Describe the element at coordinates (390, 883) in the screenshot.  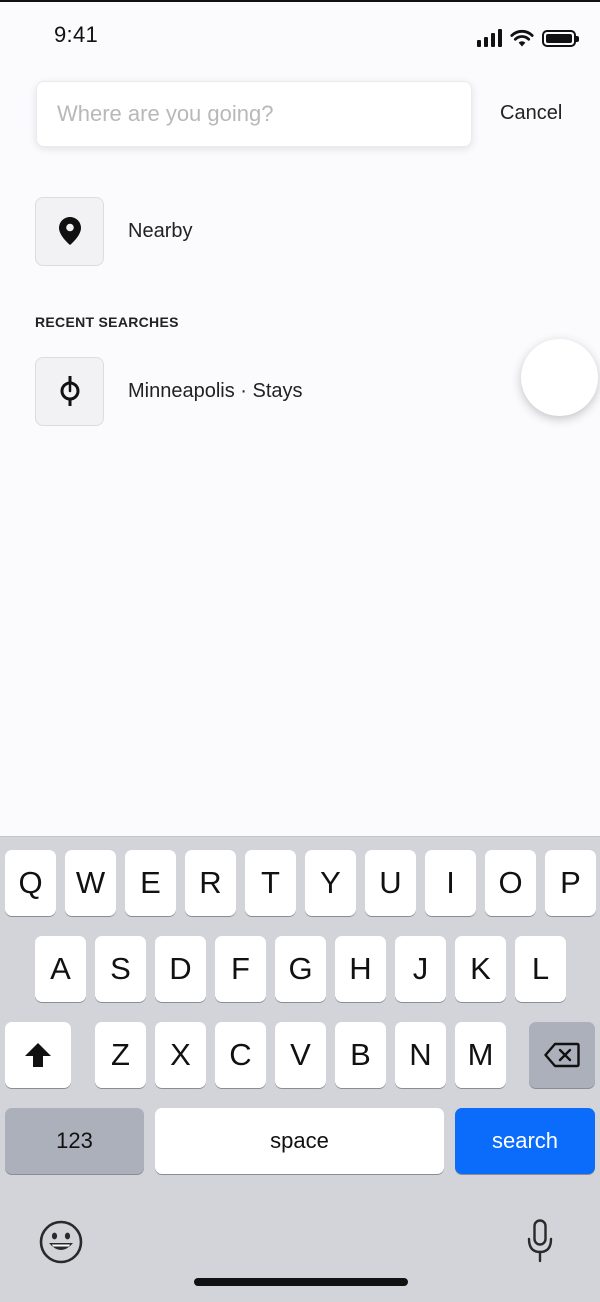
I see `key-u: U` at that location.